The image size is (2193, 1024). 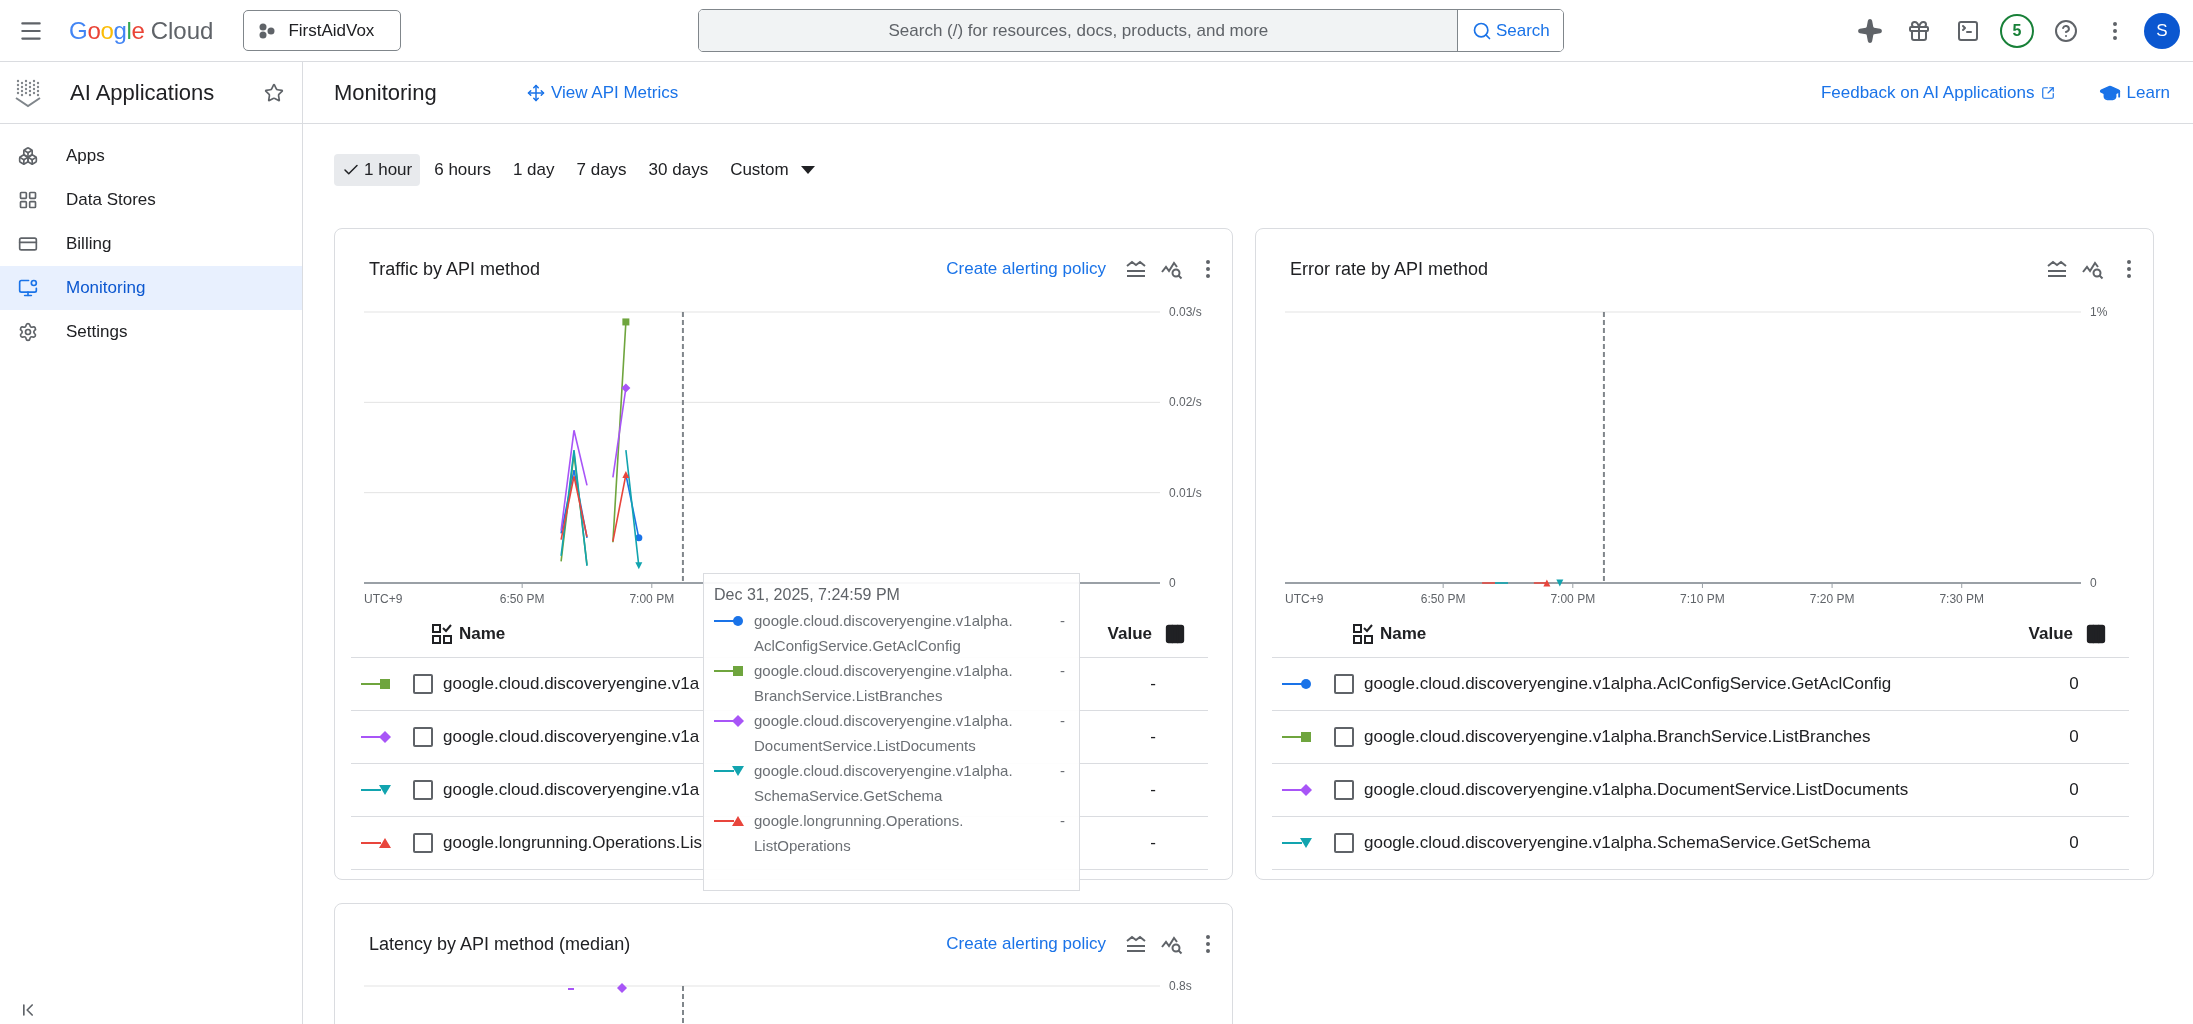 What do you see at coordinates (533, 170) in the screenshot?
I see `time-range-option: 1 day` at bounding box center [533, 170].